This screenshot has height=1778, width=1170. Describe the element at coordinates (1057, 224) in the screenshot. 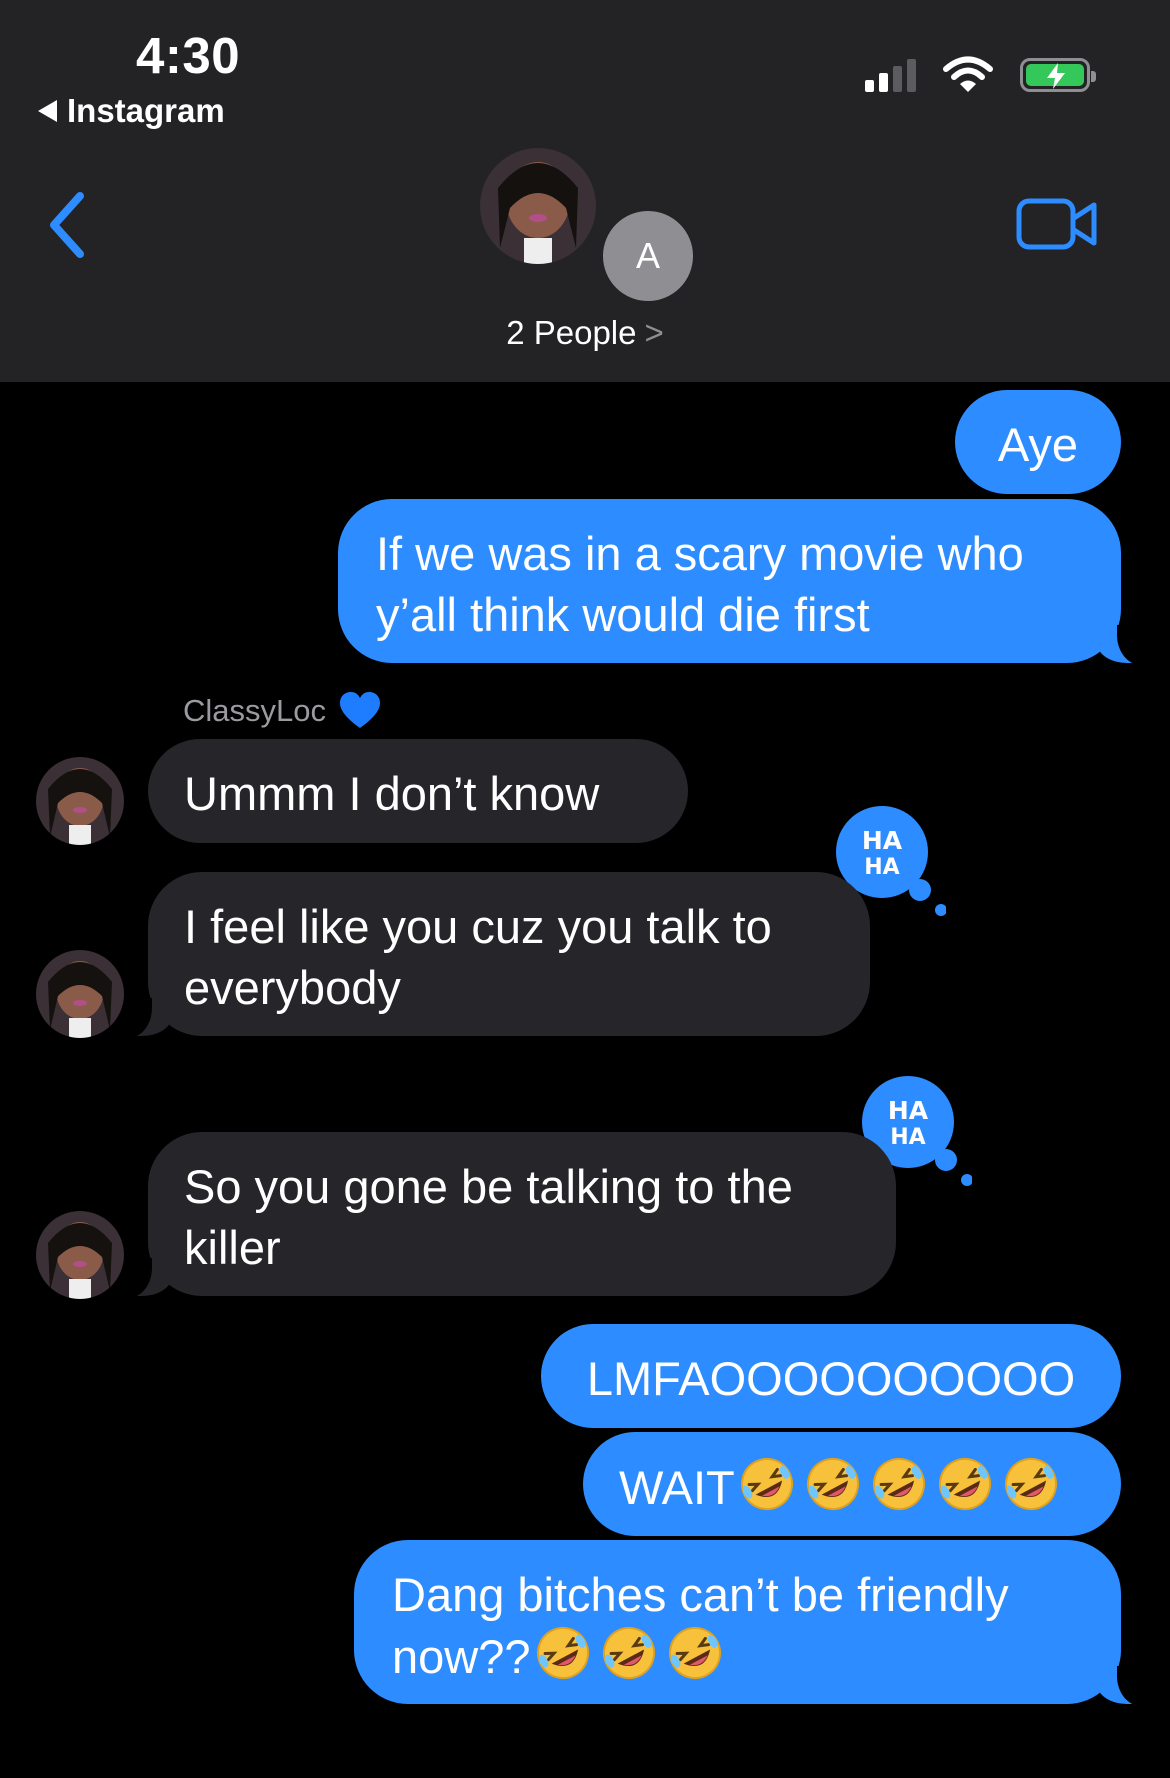

I see `video-call-icon` at that location.